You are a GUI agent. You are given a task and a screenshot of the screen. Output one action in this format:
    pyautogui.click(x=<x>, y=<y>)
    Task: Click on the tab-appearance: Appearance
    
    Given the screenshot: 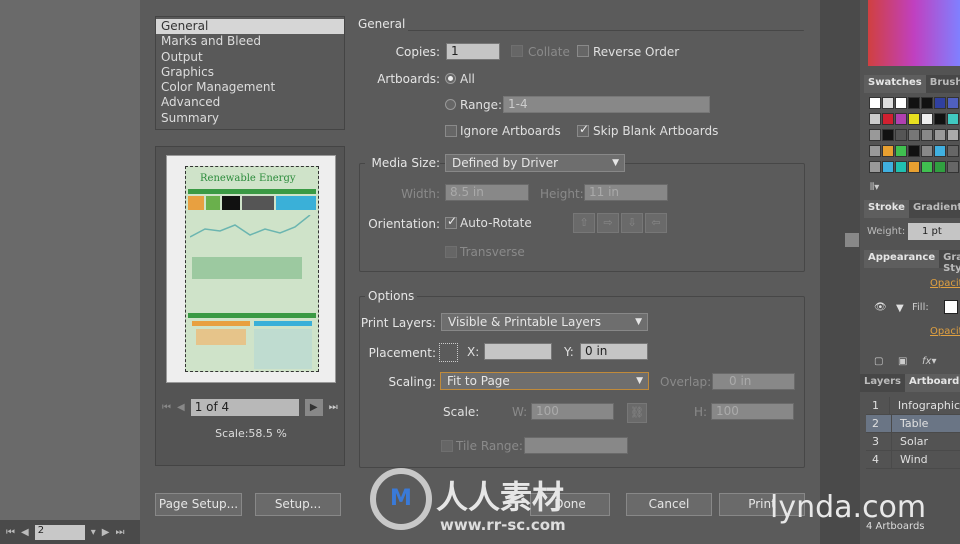 What is the action you would take?
    pyautogui.click(x=902, y=259)
    